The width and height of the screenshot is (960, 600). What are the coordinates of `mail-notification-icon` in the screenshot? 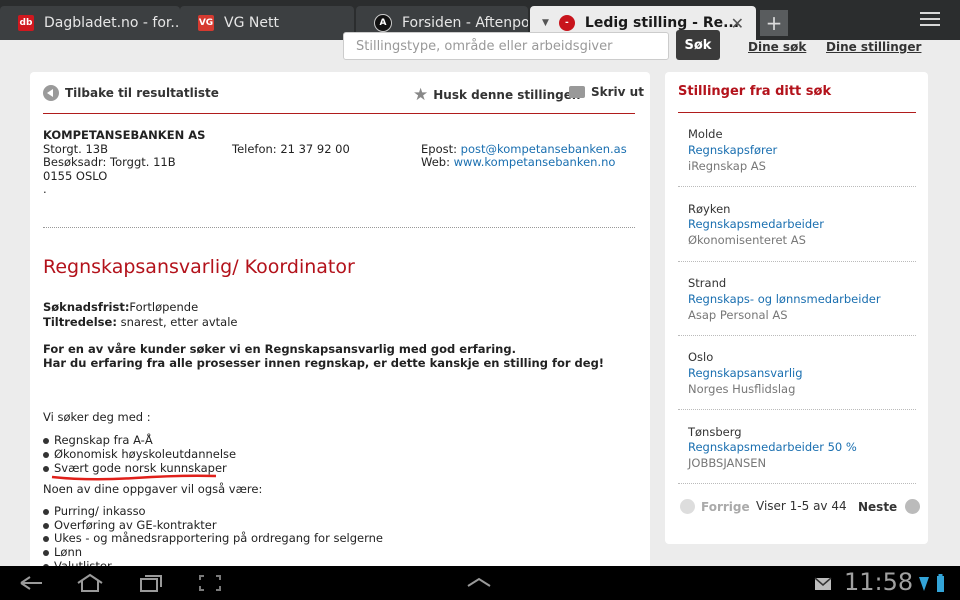 It's located at (823, 584).